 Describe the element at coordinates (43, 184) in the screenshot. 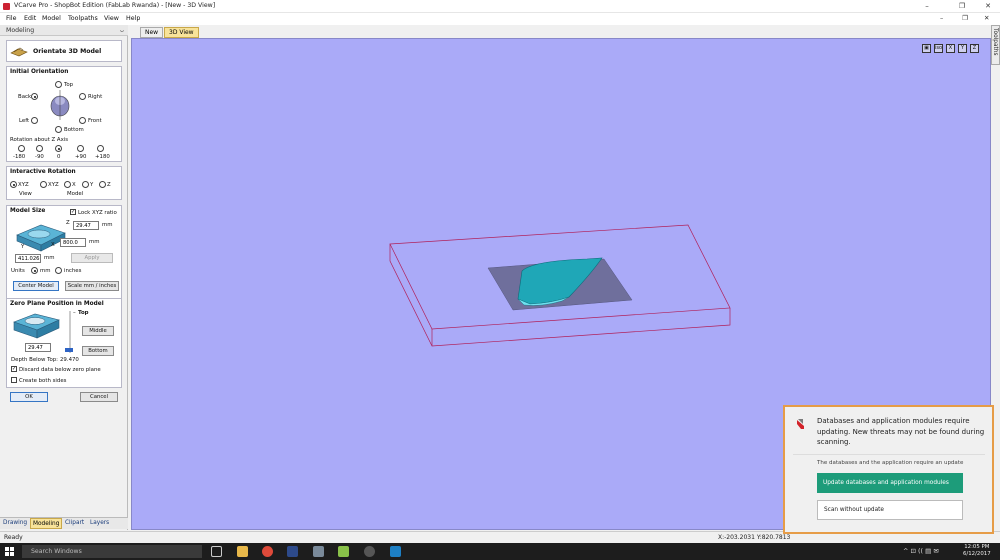

I see `rotation-model-xyz-radio` at that location.